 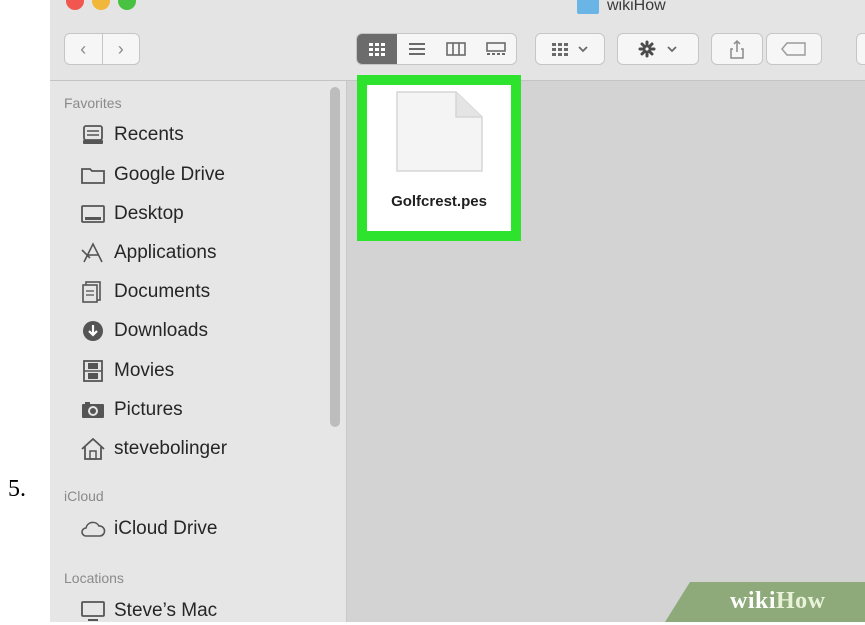 I want to click on back-button: ‹, so click(x=83, y=49).